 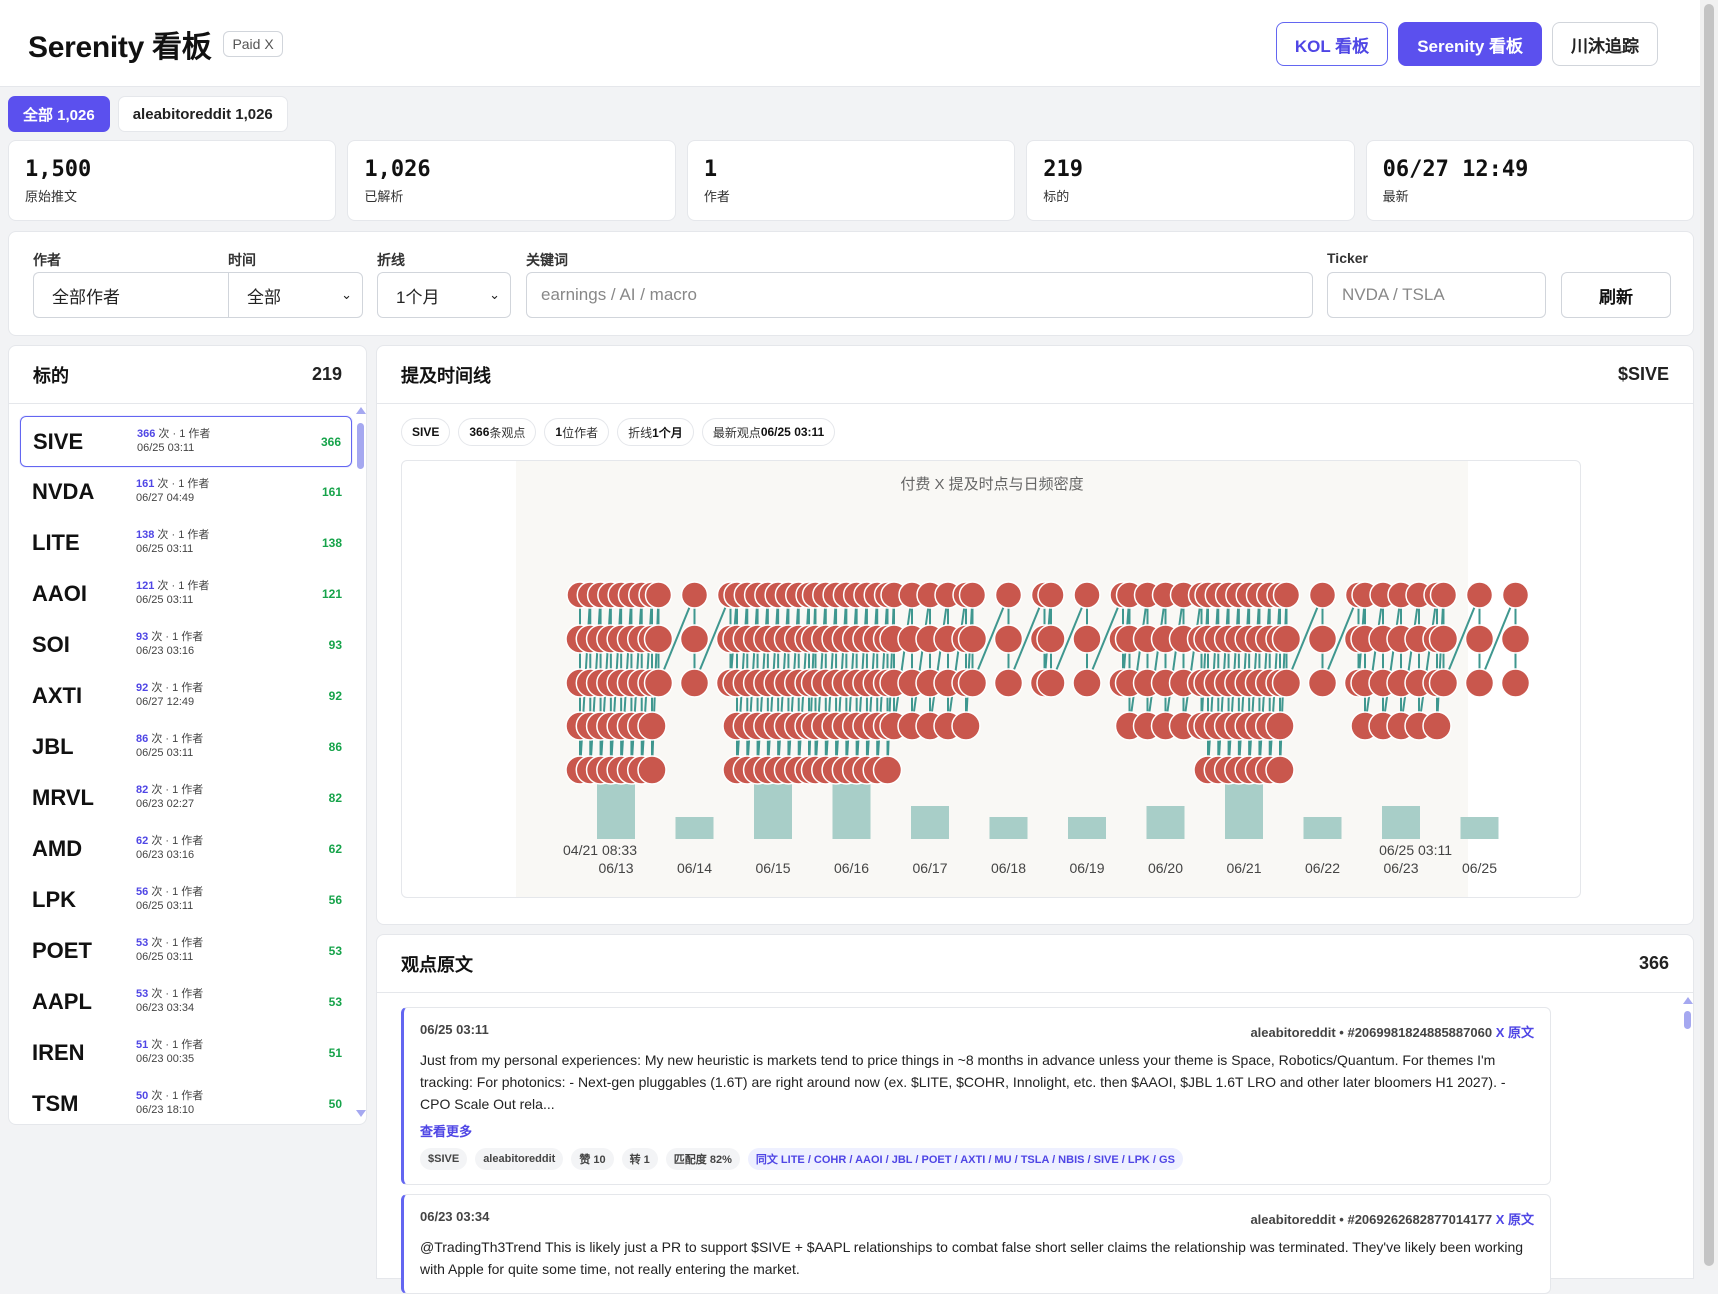 I want to click on timeline-pills: SIVE 366 条观点 1 位作者 折线 1个月 最新观点 06/25 03:11, so click(x=618, y=432).